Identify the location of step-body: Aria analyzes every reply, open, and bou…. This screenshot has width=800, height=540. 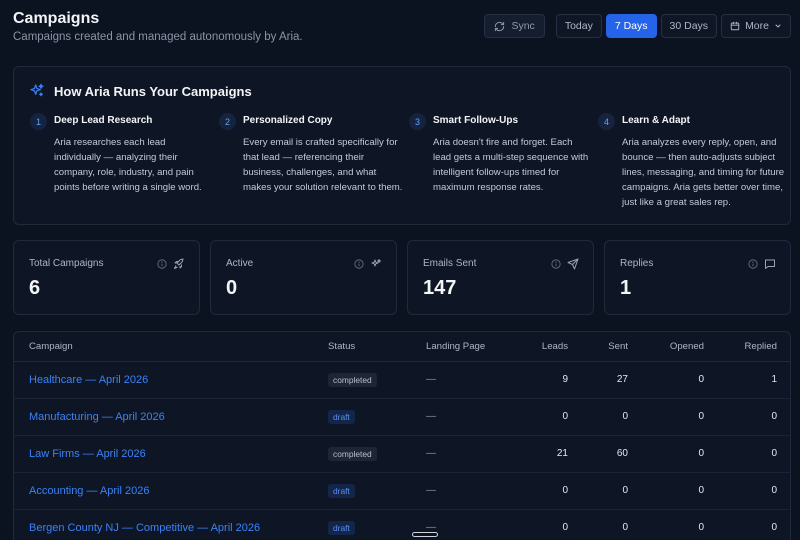
(703, 172).